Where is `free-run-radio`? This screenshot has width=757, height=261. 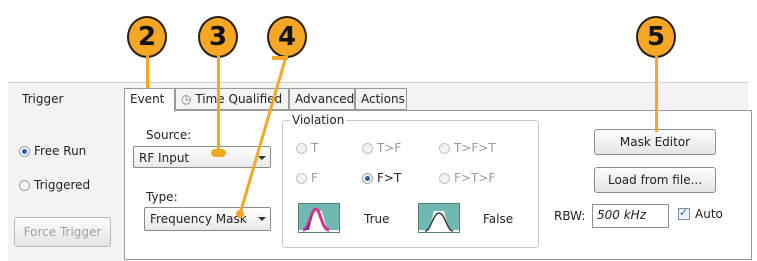 free-run-radio is located at coordinates (24, 151).